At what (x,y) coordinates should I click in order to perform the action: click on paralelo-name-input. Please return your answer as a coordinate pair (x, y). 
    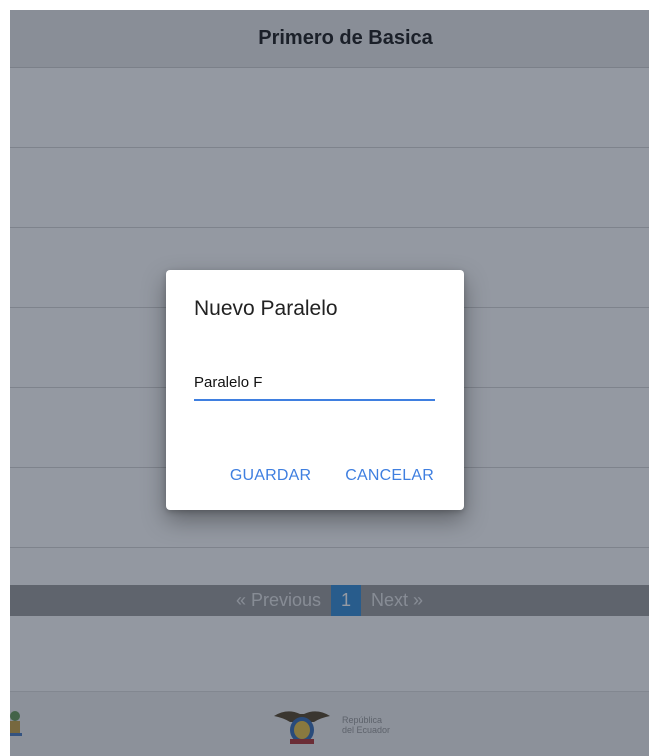
    Looking at the image, I should click on (314, 387).